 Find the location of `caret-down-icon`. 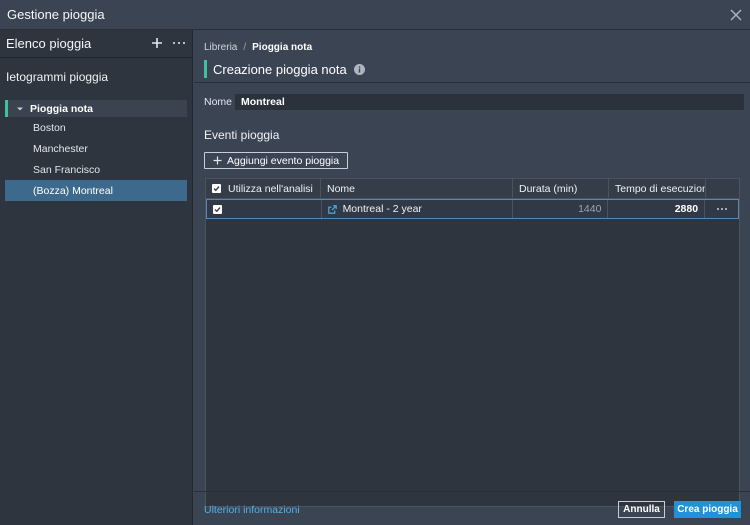

caret-down-icon is located at coordinates (20, 109).